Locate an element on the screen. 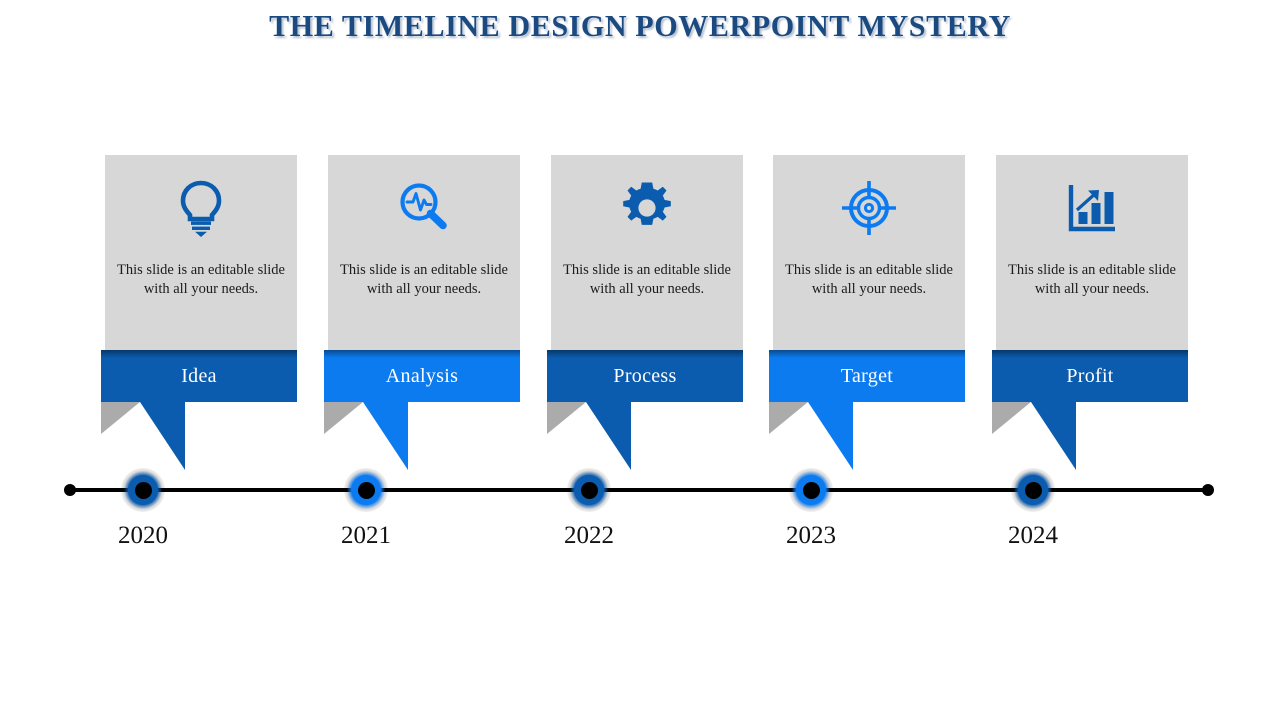 Image resolution: width=1280 pixels, height=720 pixels. timeline-year-2024: 2024 is located at coordinates (1033, 535).